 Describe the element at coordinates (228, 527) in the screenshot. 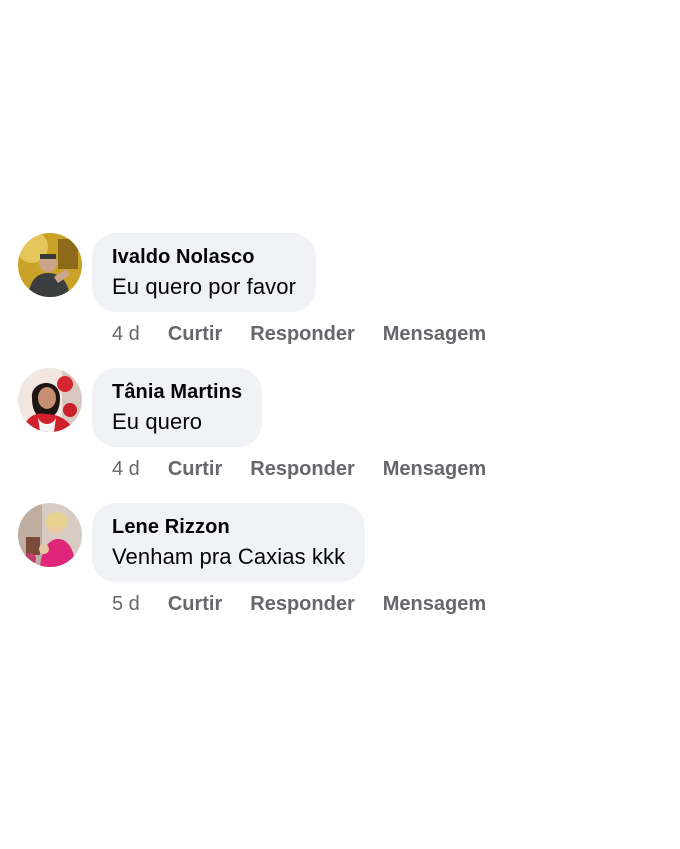

I see `comment-author: Lene Rizzon` at that location.